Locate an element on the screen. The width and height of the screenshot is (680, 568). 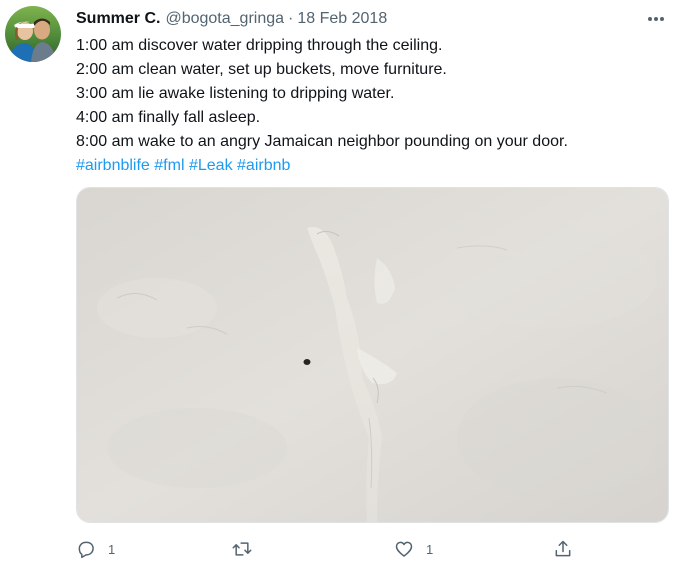
share-icon is located at coordinates (563, 548).